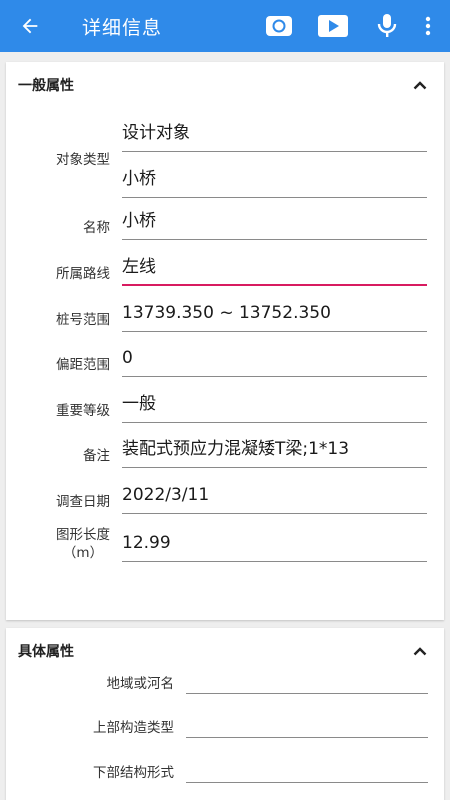 The image size is (450, 800). I want to click on survey-date-field: 2022/3/11, so click(274, 497).